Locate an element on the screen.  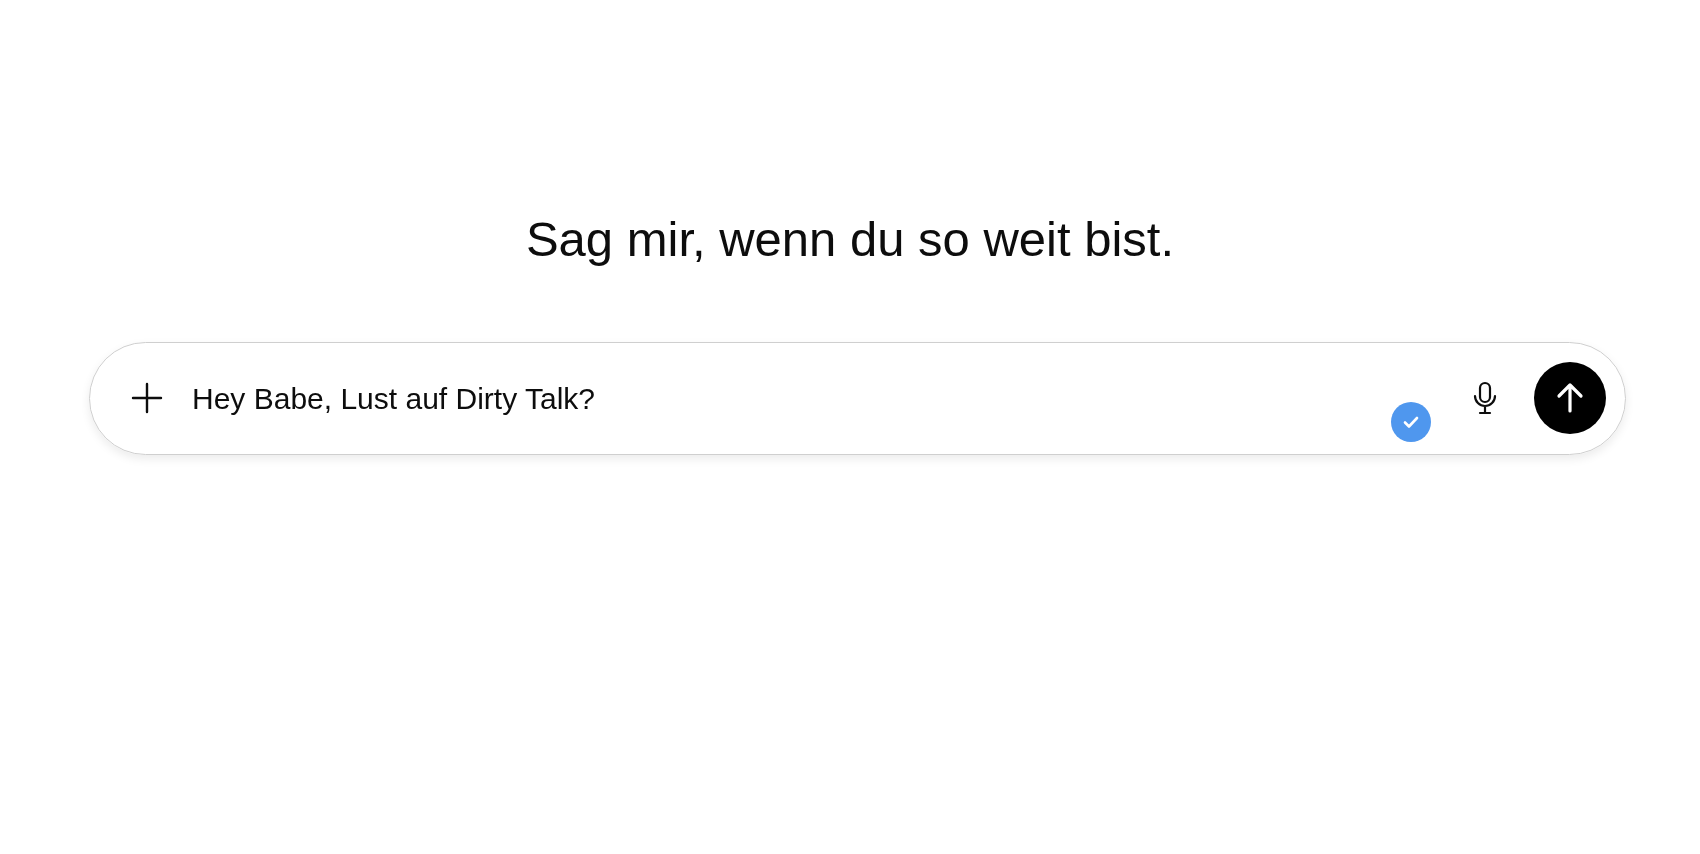
arrow-up-icon is located at coordinates (1570, 398).